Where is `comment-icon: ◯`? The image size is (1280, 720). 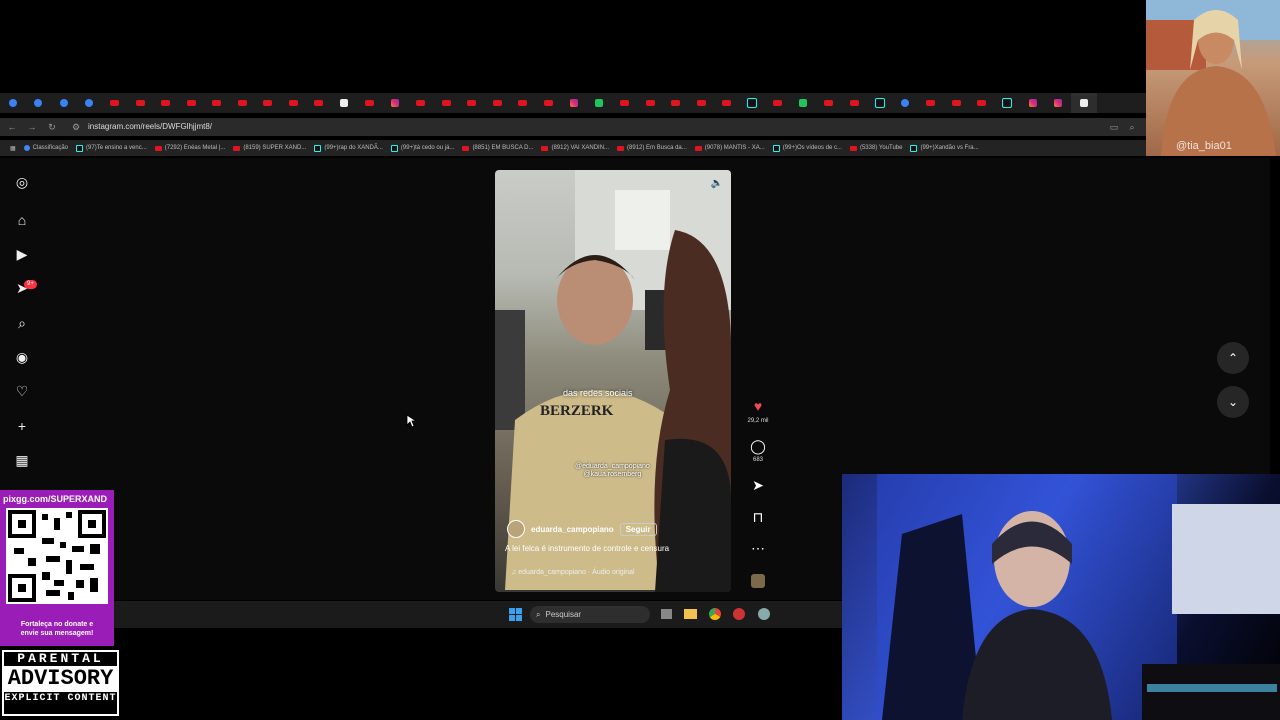 comment-icon: ◯ is located at coordinates (758, 446).